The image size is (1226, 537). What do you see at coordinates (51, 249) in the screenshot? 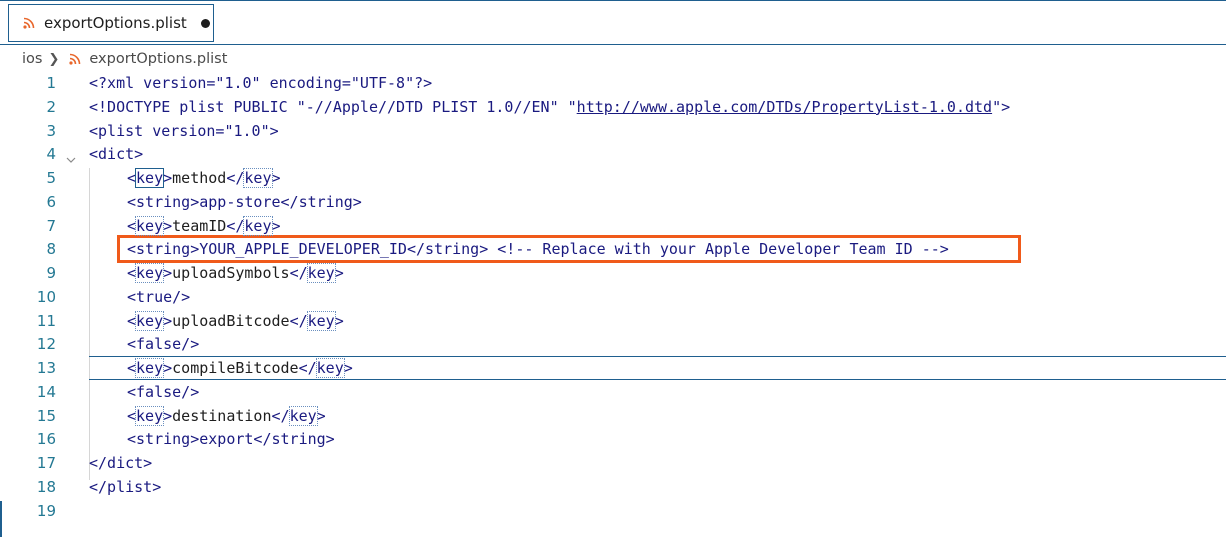
I see `line-number: 8` at bounding box center [51, 249].